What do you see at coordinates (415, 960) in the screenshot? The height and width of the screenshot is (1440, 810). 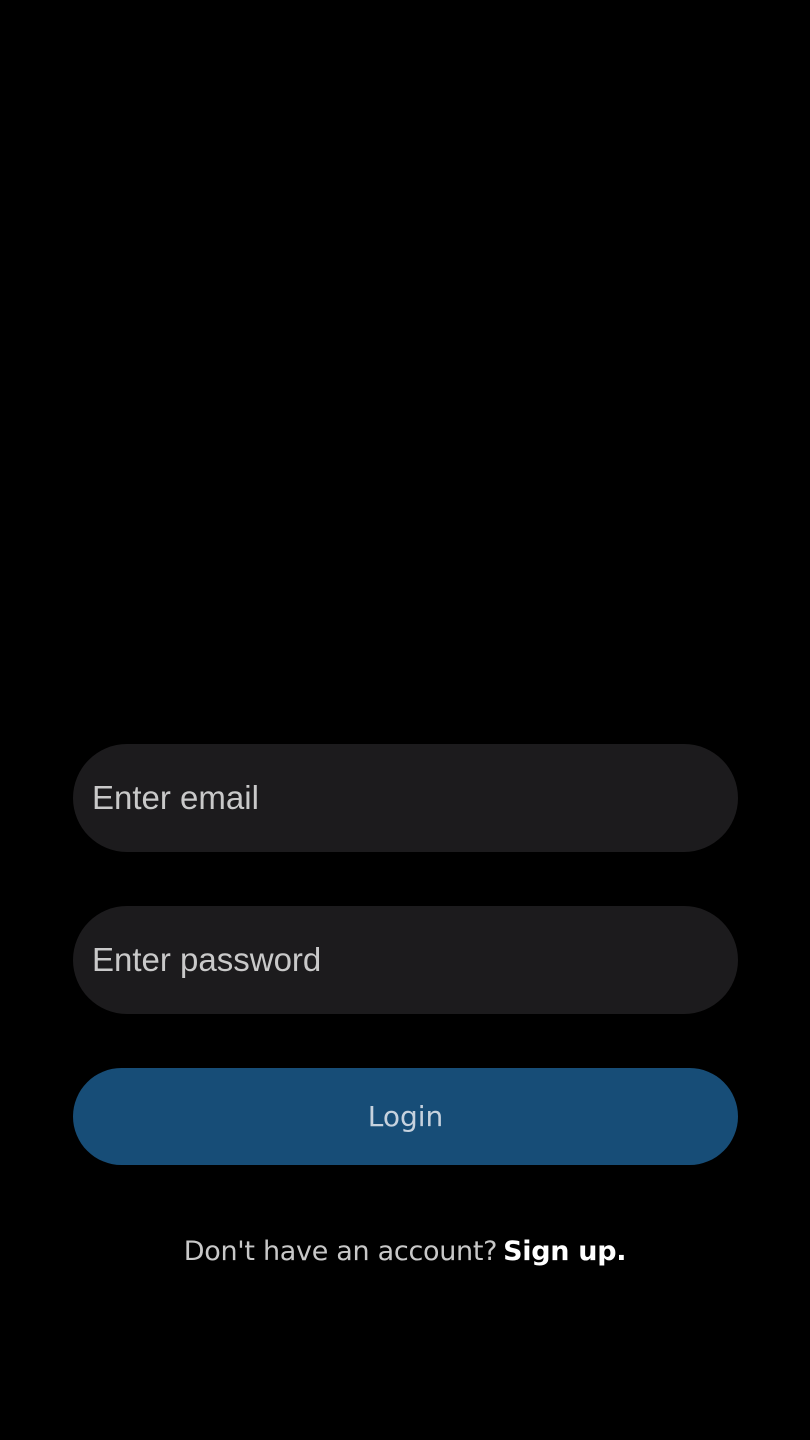 I see `password-field` at bounding box center [415, 960].